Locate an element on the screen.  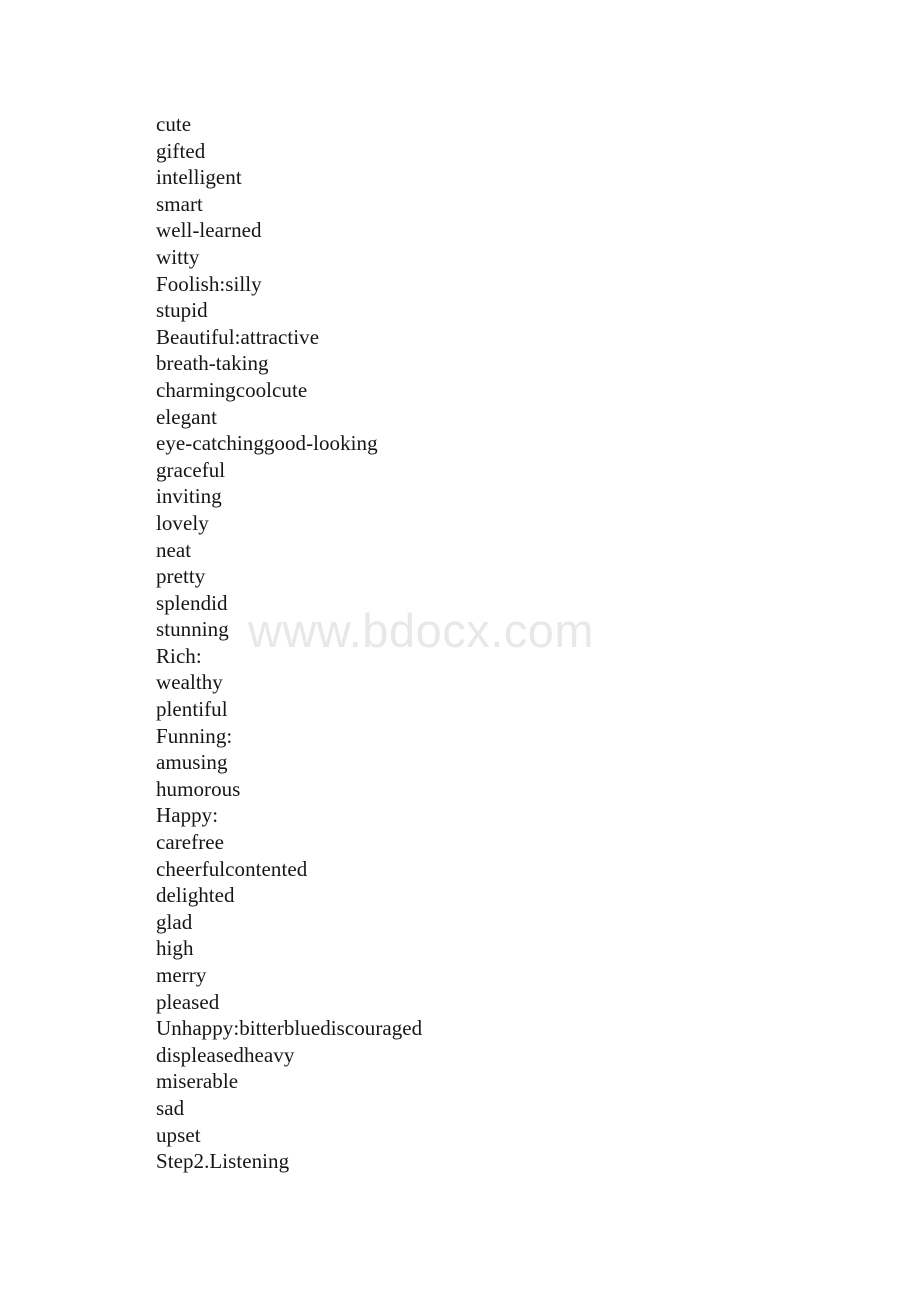
document-line: Rich: is located at coordinates (179, 655).